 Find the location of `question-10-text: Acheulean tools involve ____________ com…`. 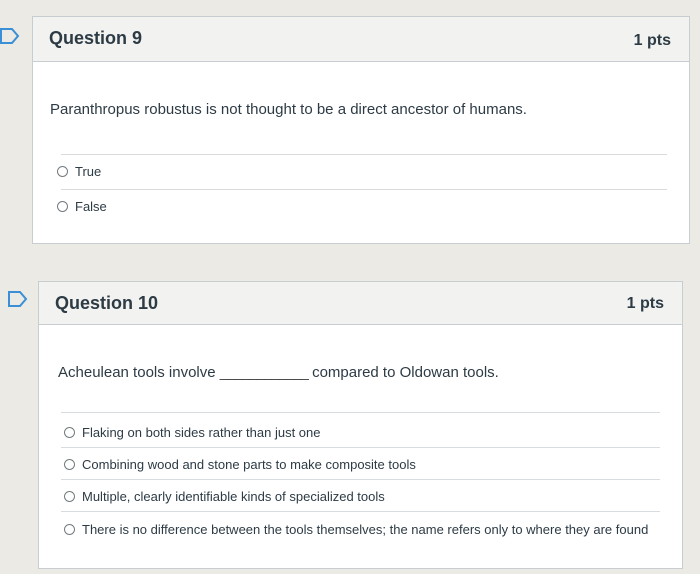

question-10-text: Acheulean tools involve ____________ com… is located at coordinates (278, 372).